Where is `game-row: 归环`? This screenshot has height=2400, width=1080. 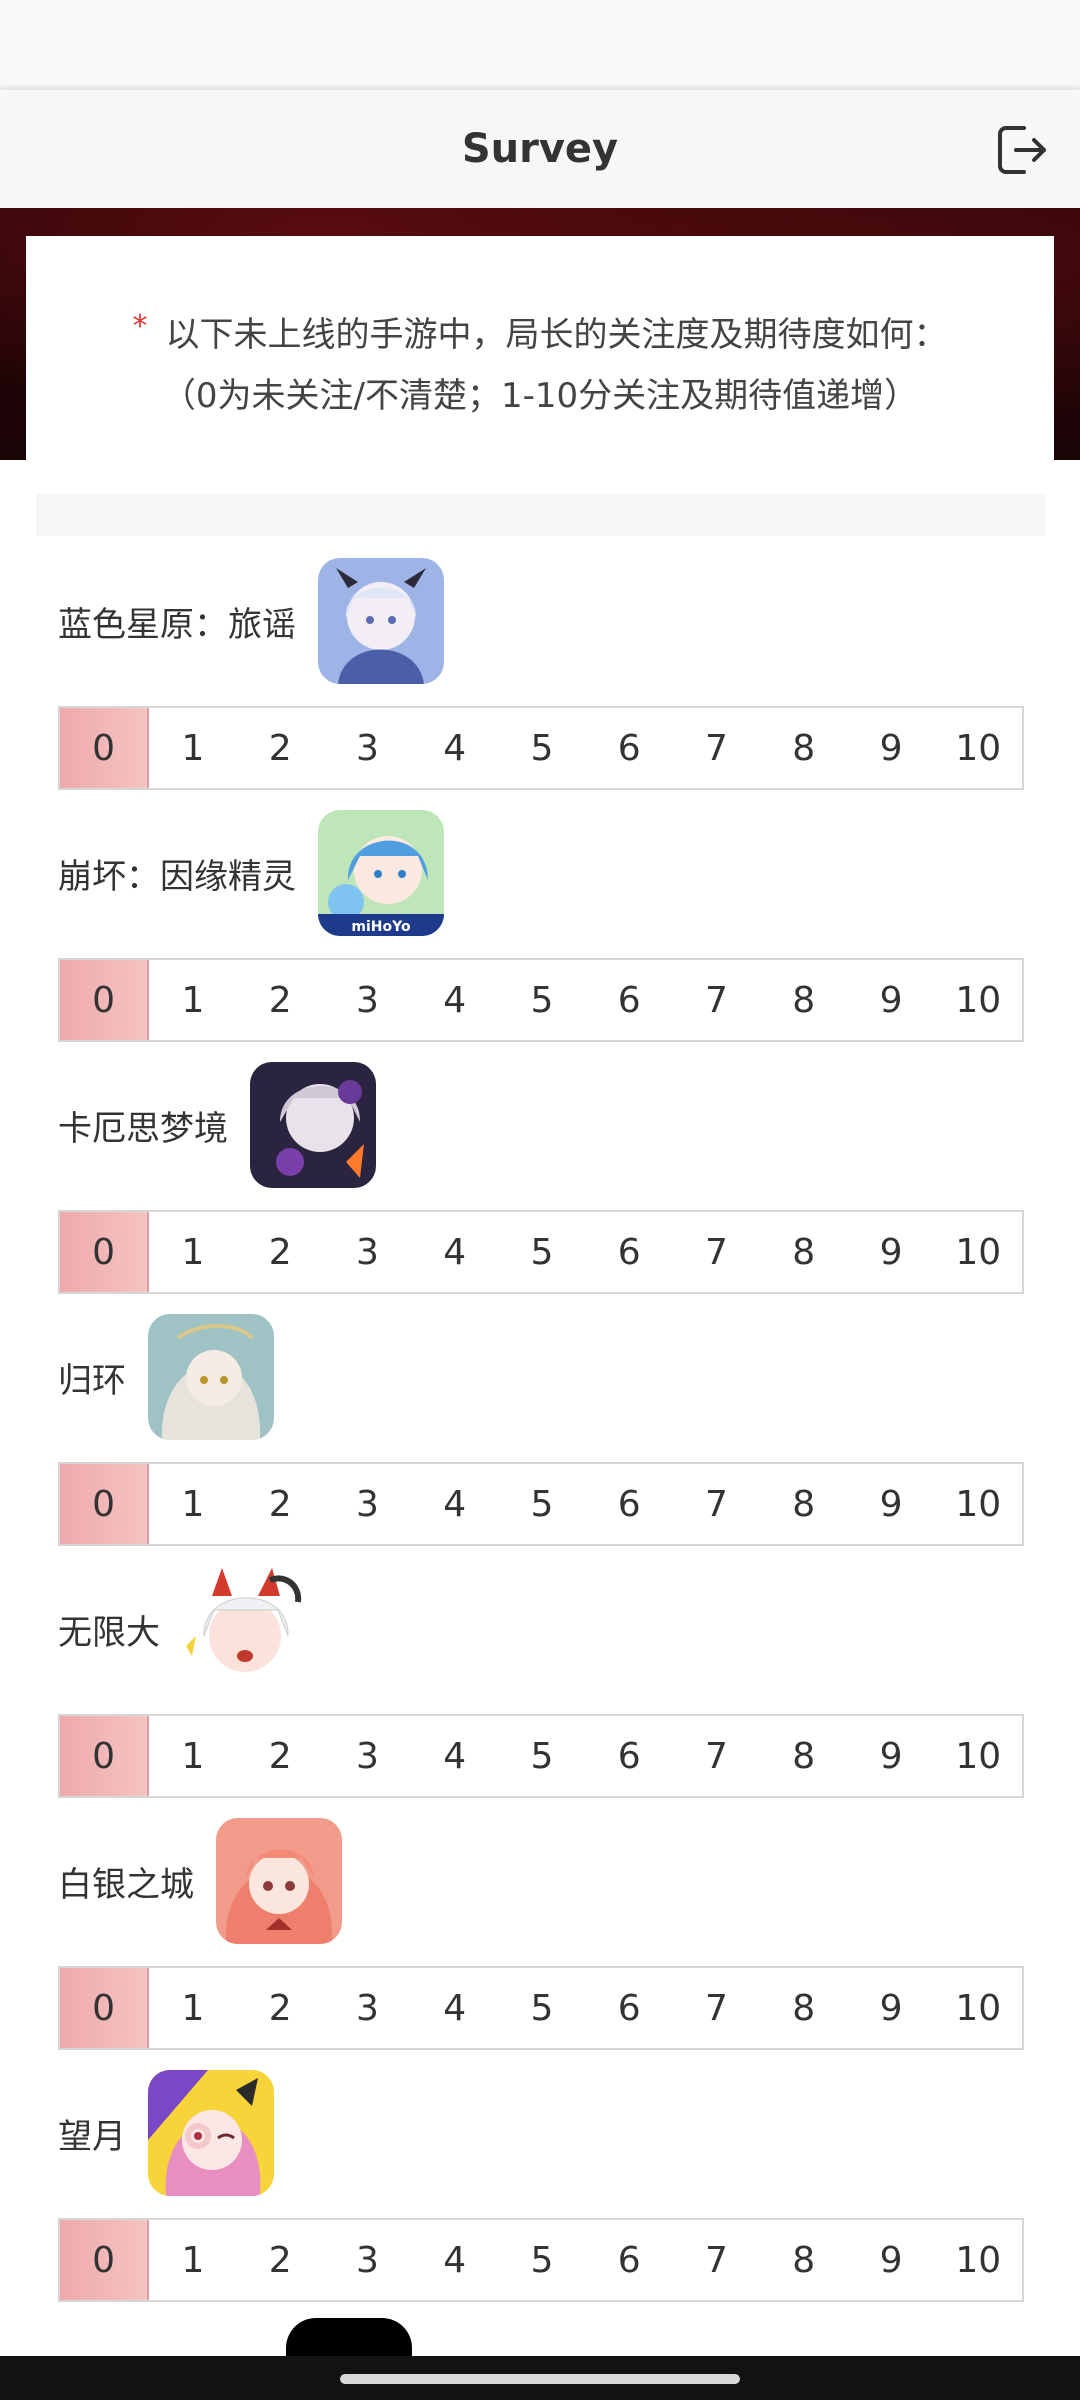
game-row: 归环 is located at coordinates (166, 1377).